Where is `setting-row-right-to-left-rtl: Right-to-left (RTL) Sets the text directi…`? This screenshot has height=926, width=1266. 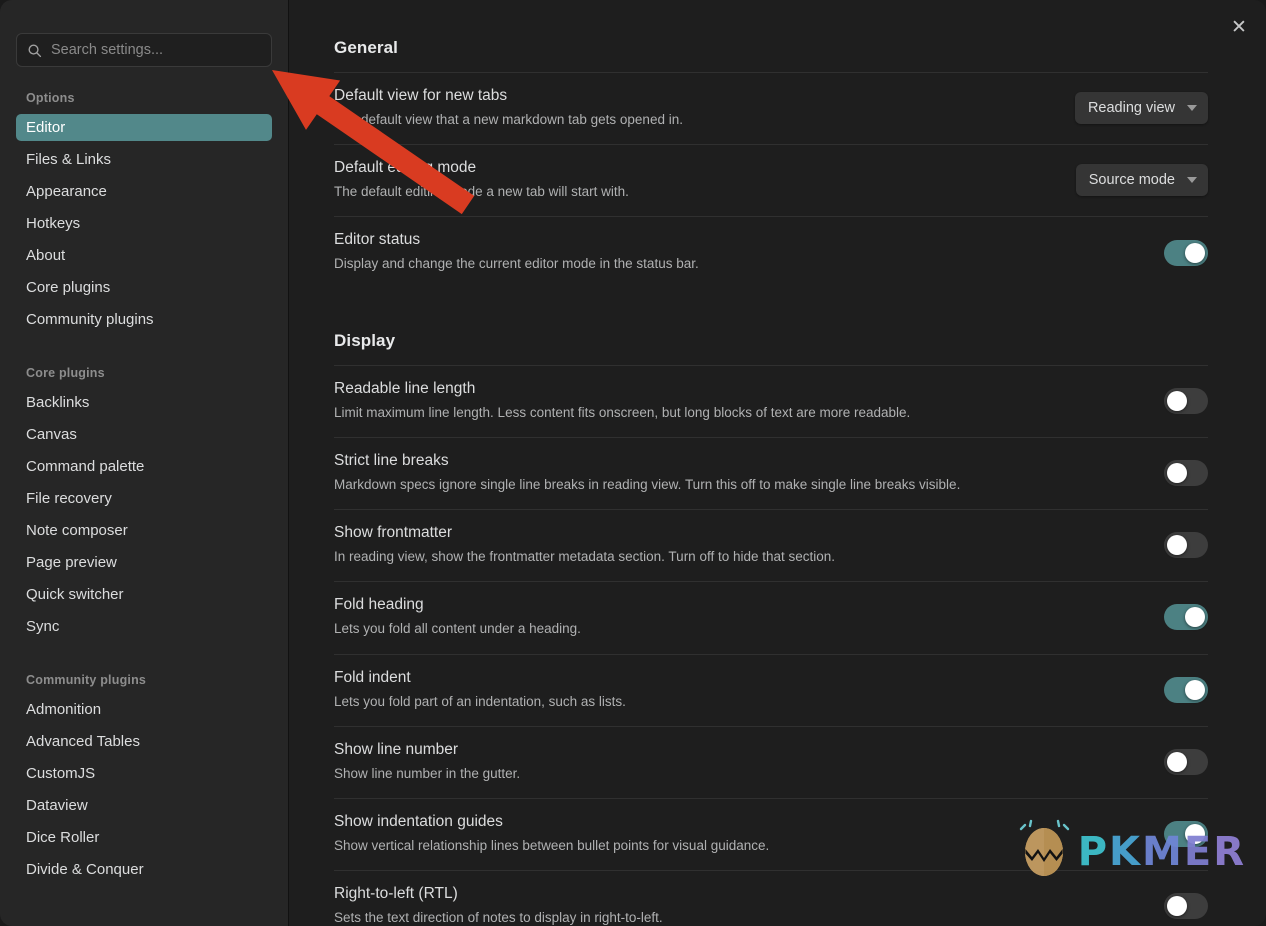
setting-row-right-to-left-rtl: Right-to-left (RTL) Sets the text directi… is located at coordinates (771, 898).